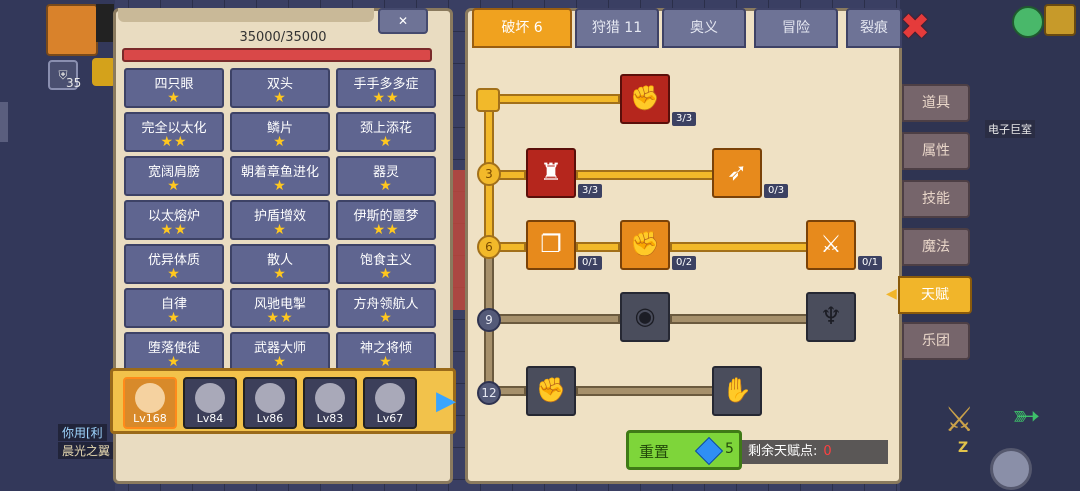  What do you see at coordinates (210, 403) in the screenshot?
I see `pet-slot: Lv84` at bounding box center [210, 403].